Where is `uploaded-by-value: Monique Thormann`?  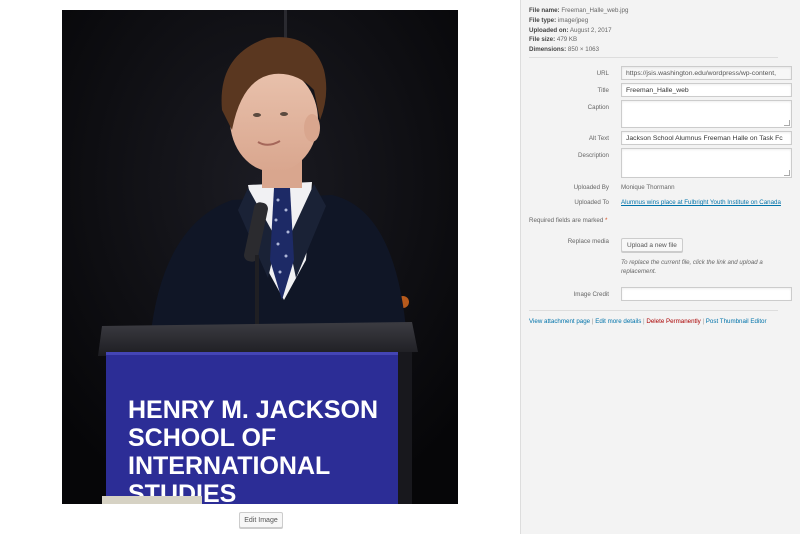
uploaded-by-value: Monique Thormann is located at coordinates (648, 187).